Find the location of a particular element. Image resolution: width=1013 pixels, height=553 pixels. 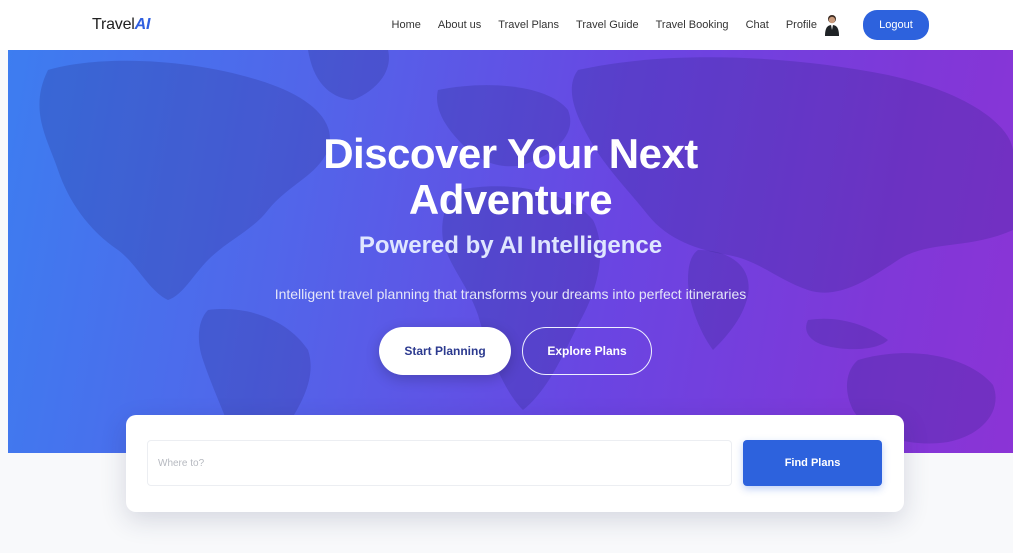

nav-link-chat: Chat is located at coordinates (757, 25).